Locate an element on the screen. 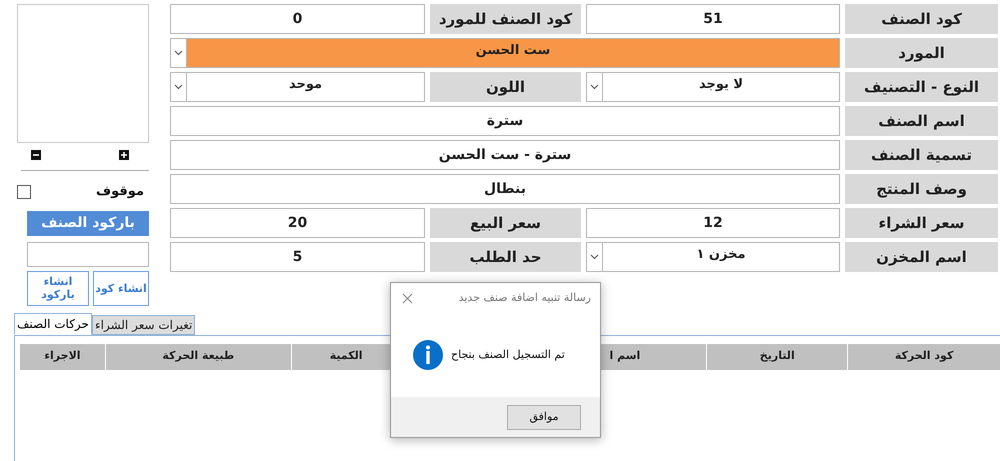  field-label: سعر البيع is located at coordinates (505, 223).